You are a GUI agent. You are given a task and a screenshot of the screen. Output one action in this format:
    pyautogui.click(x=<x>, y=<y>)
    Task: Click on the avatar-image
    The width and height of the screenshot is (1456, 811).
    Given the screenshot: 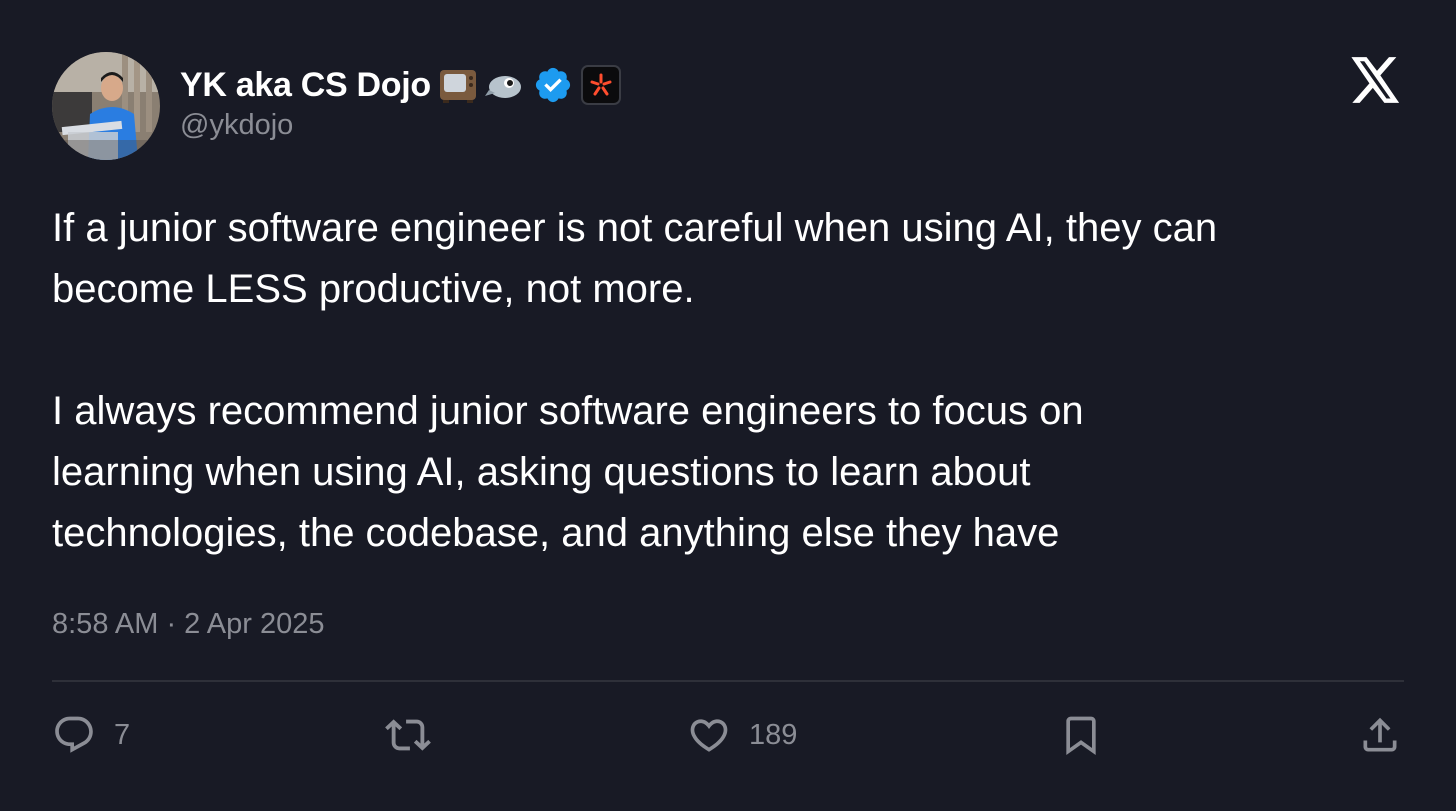 What is the action you would take?
    pyautogui.click(x=106, y=106)
    